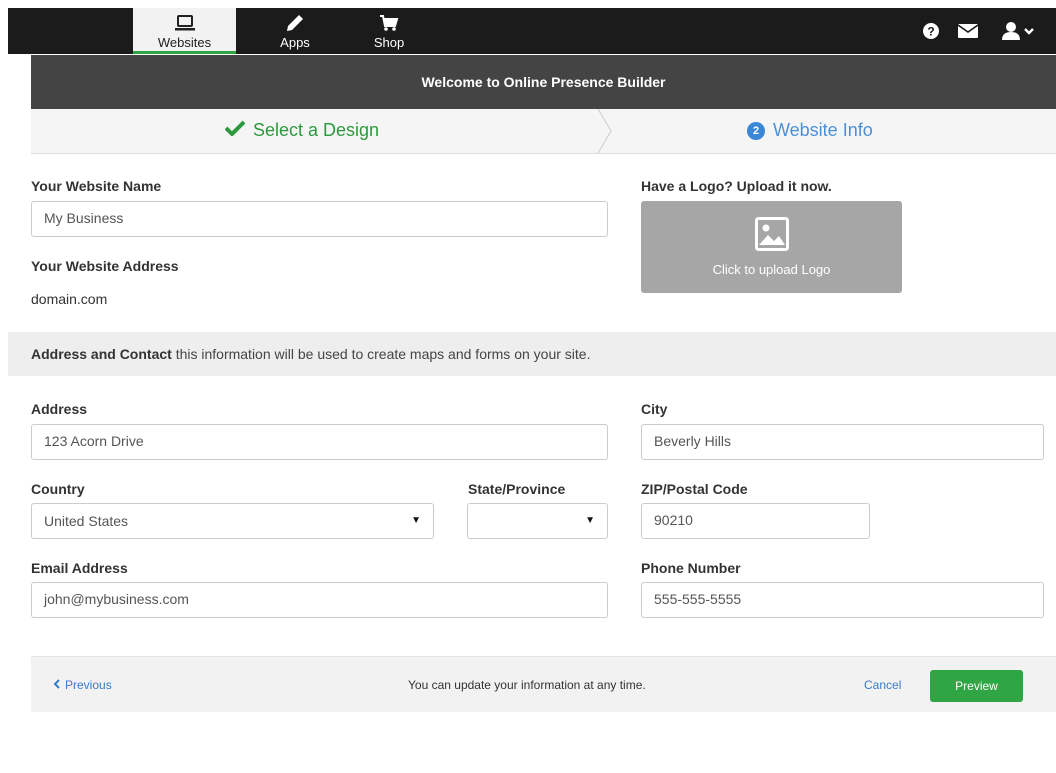 The height and width of the screenshot is (773, 1056). Describe the element at coordinates (517, 489) in the screenshot. I see `state-label: State/Province` at that location.